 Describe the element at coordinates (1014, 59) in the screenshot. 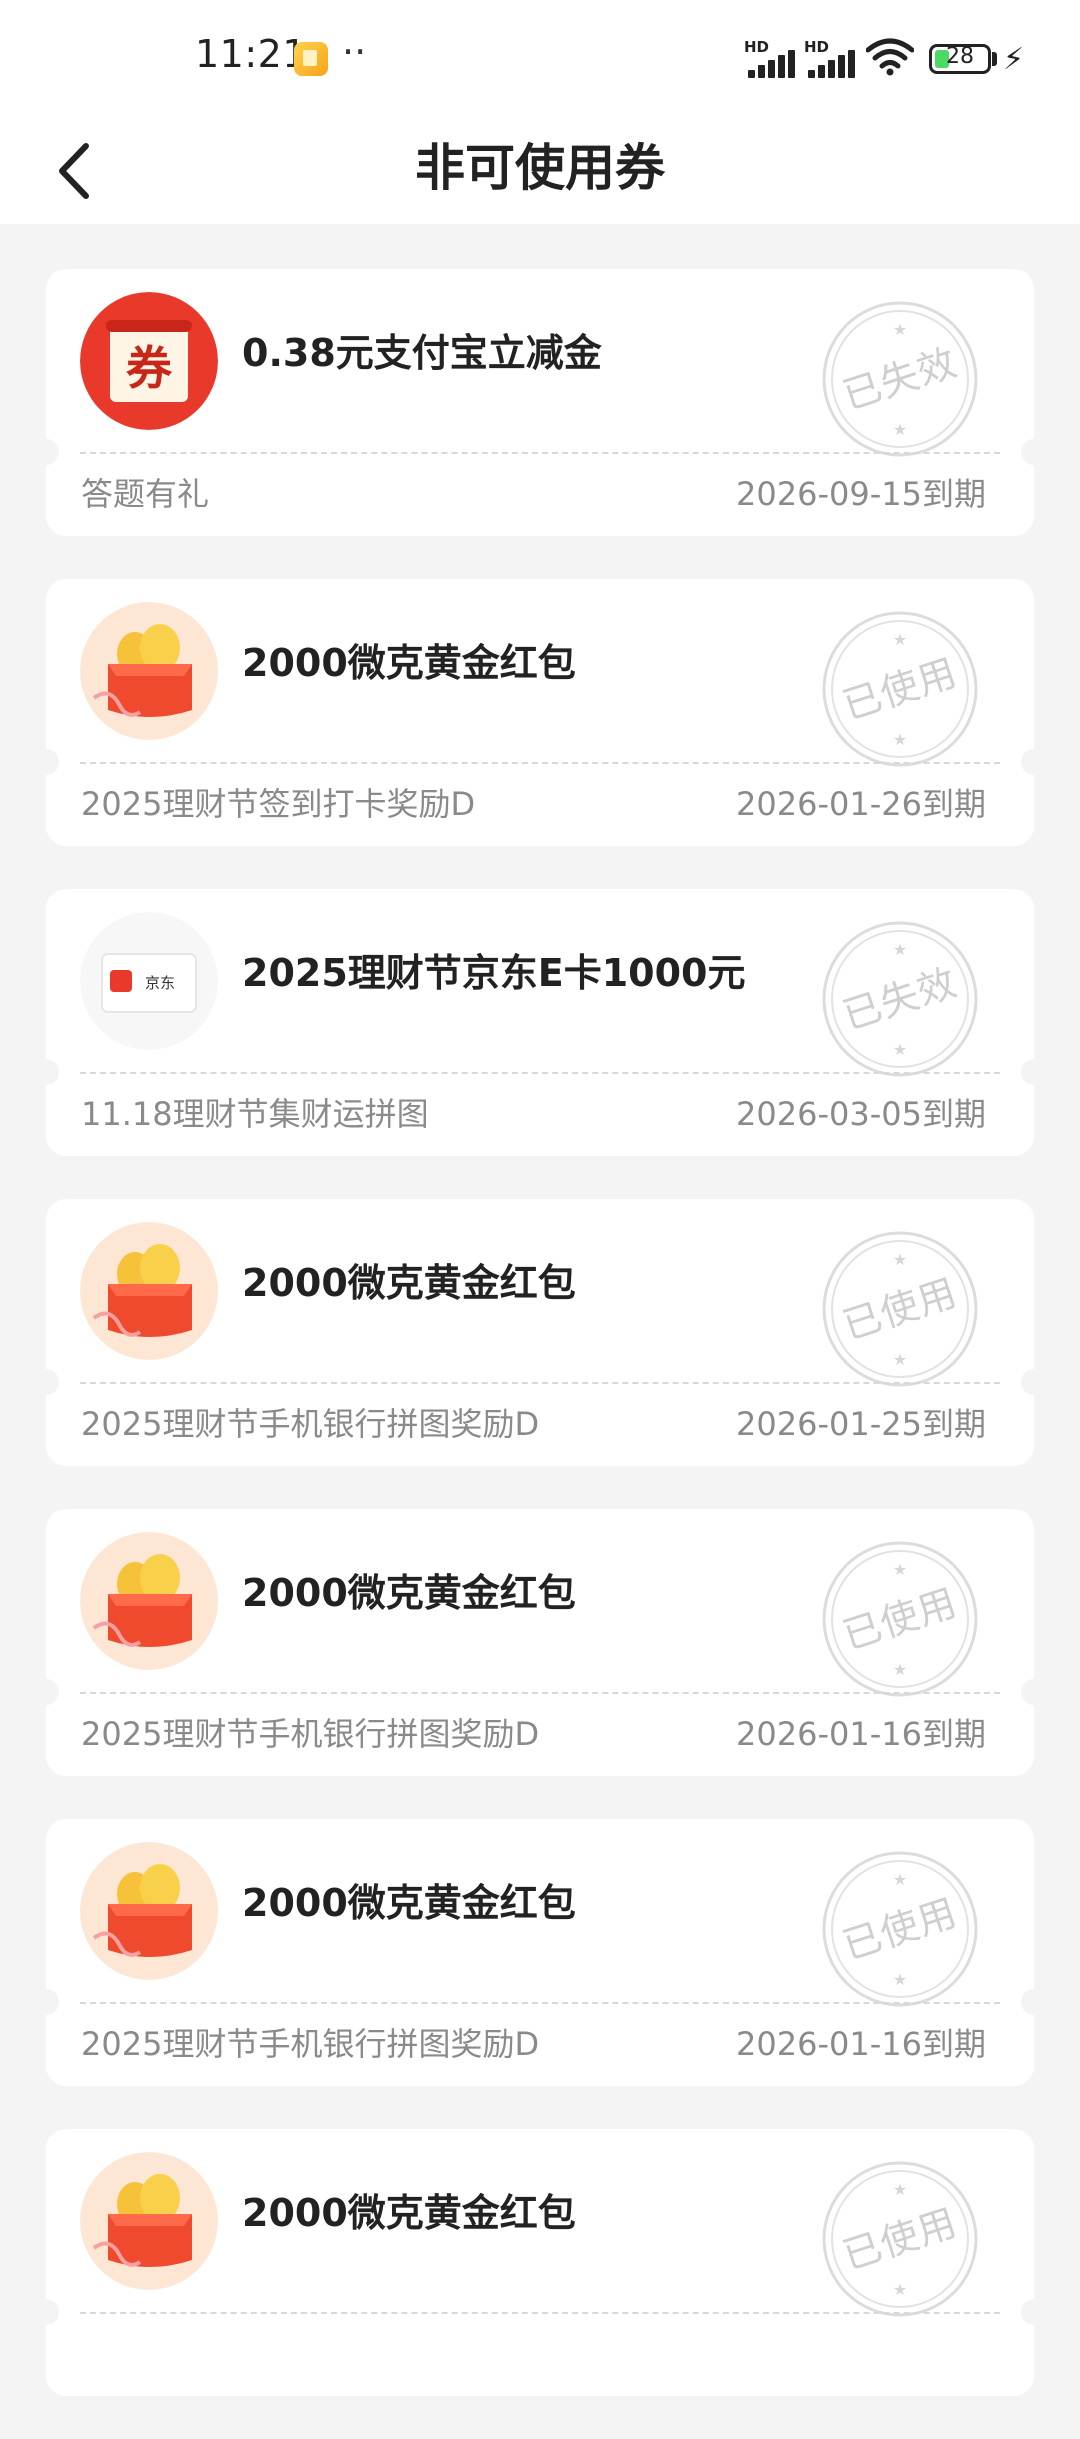

I see `charging-bolt-icon: ⚡` at that location.